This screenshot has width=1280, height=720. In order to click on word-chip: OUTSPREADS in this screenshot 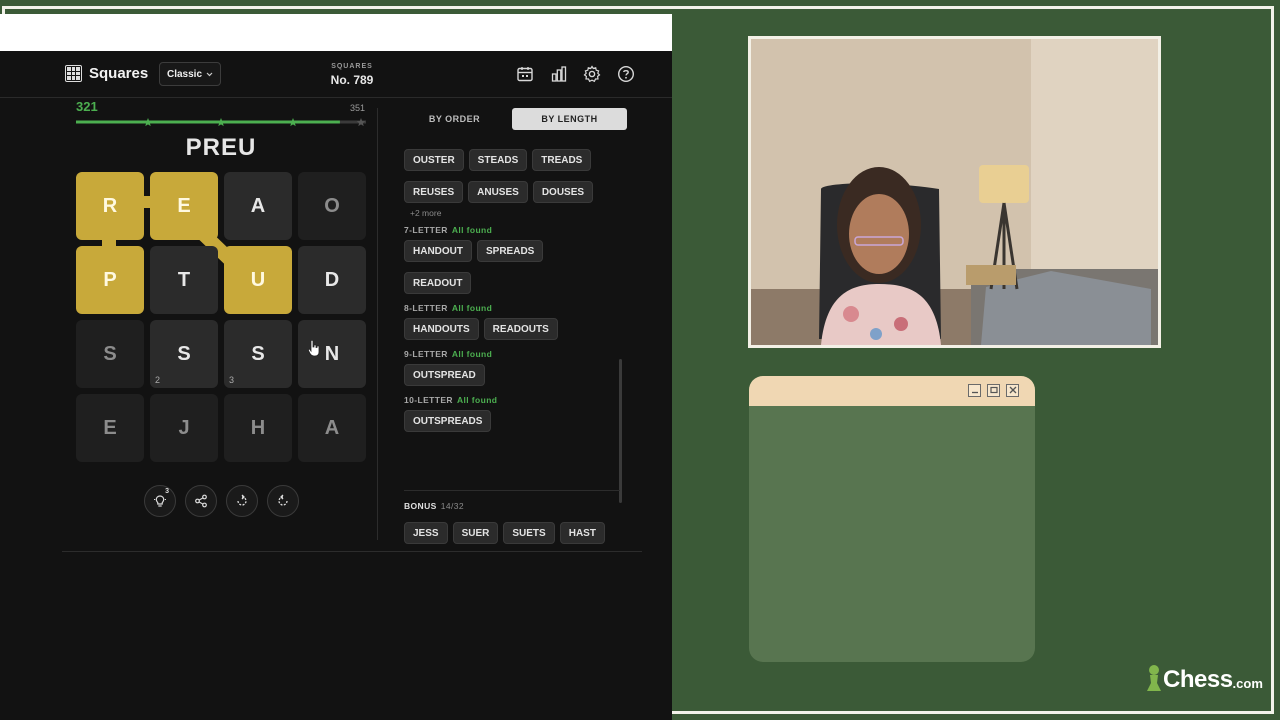, I will do `click(448, 421)`.